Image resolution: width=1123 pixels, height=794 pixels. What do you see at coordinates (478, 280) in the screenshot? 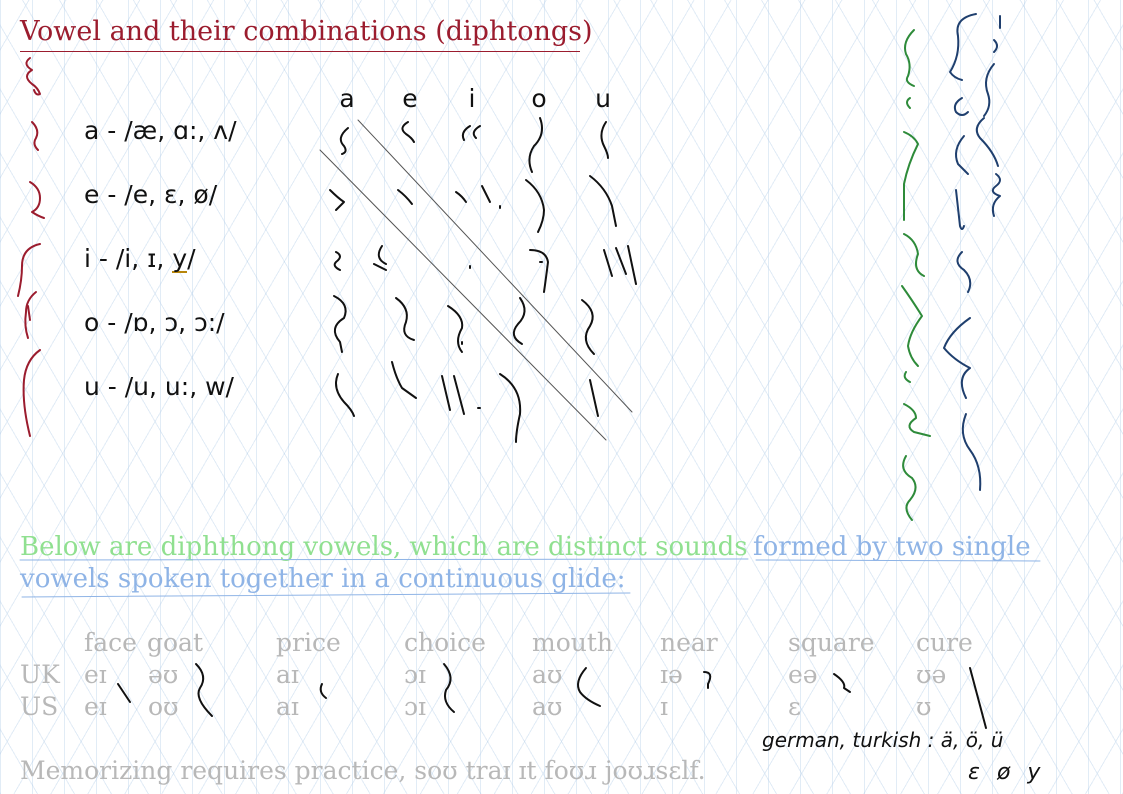
I see `matrix-shorthand-strokes` at bounding box center [478, 280].